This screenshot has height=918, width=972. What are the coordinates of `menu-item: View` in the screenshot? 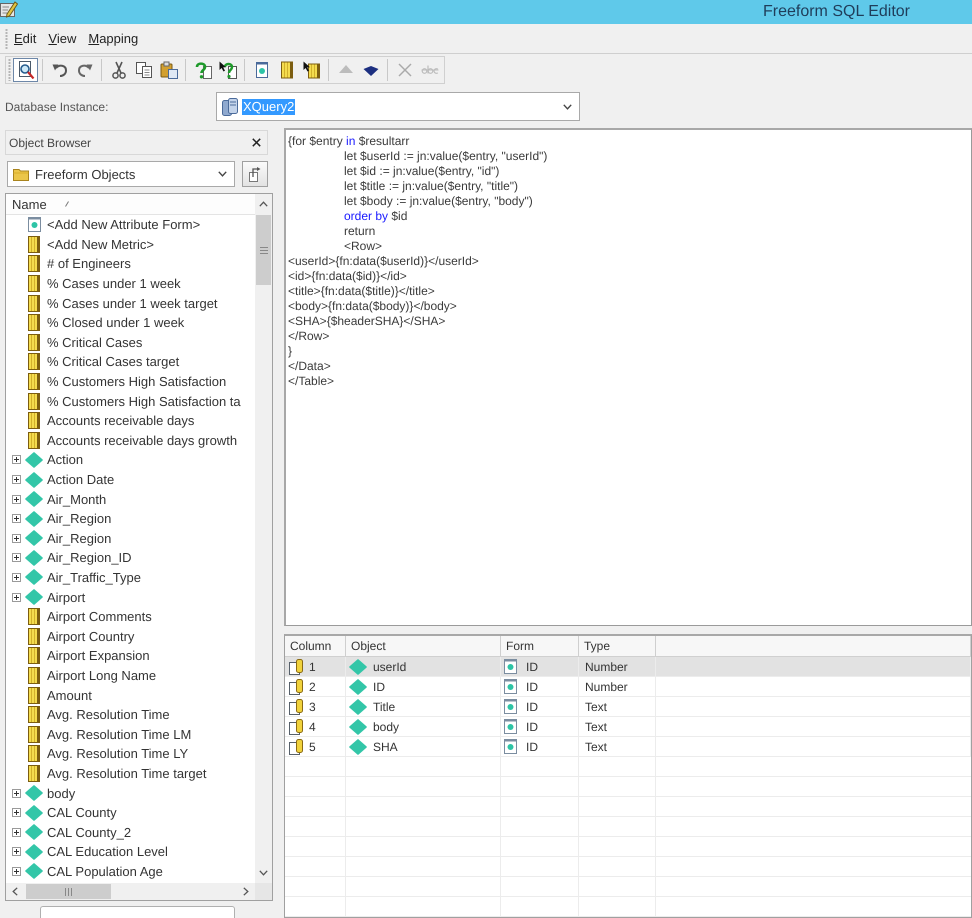 It's located at (62, 38).